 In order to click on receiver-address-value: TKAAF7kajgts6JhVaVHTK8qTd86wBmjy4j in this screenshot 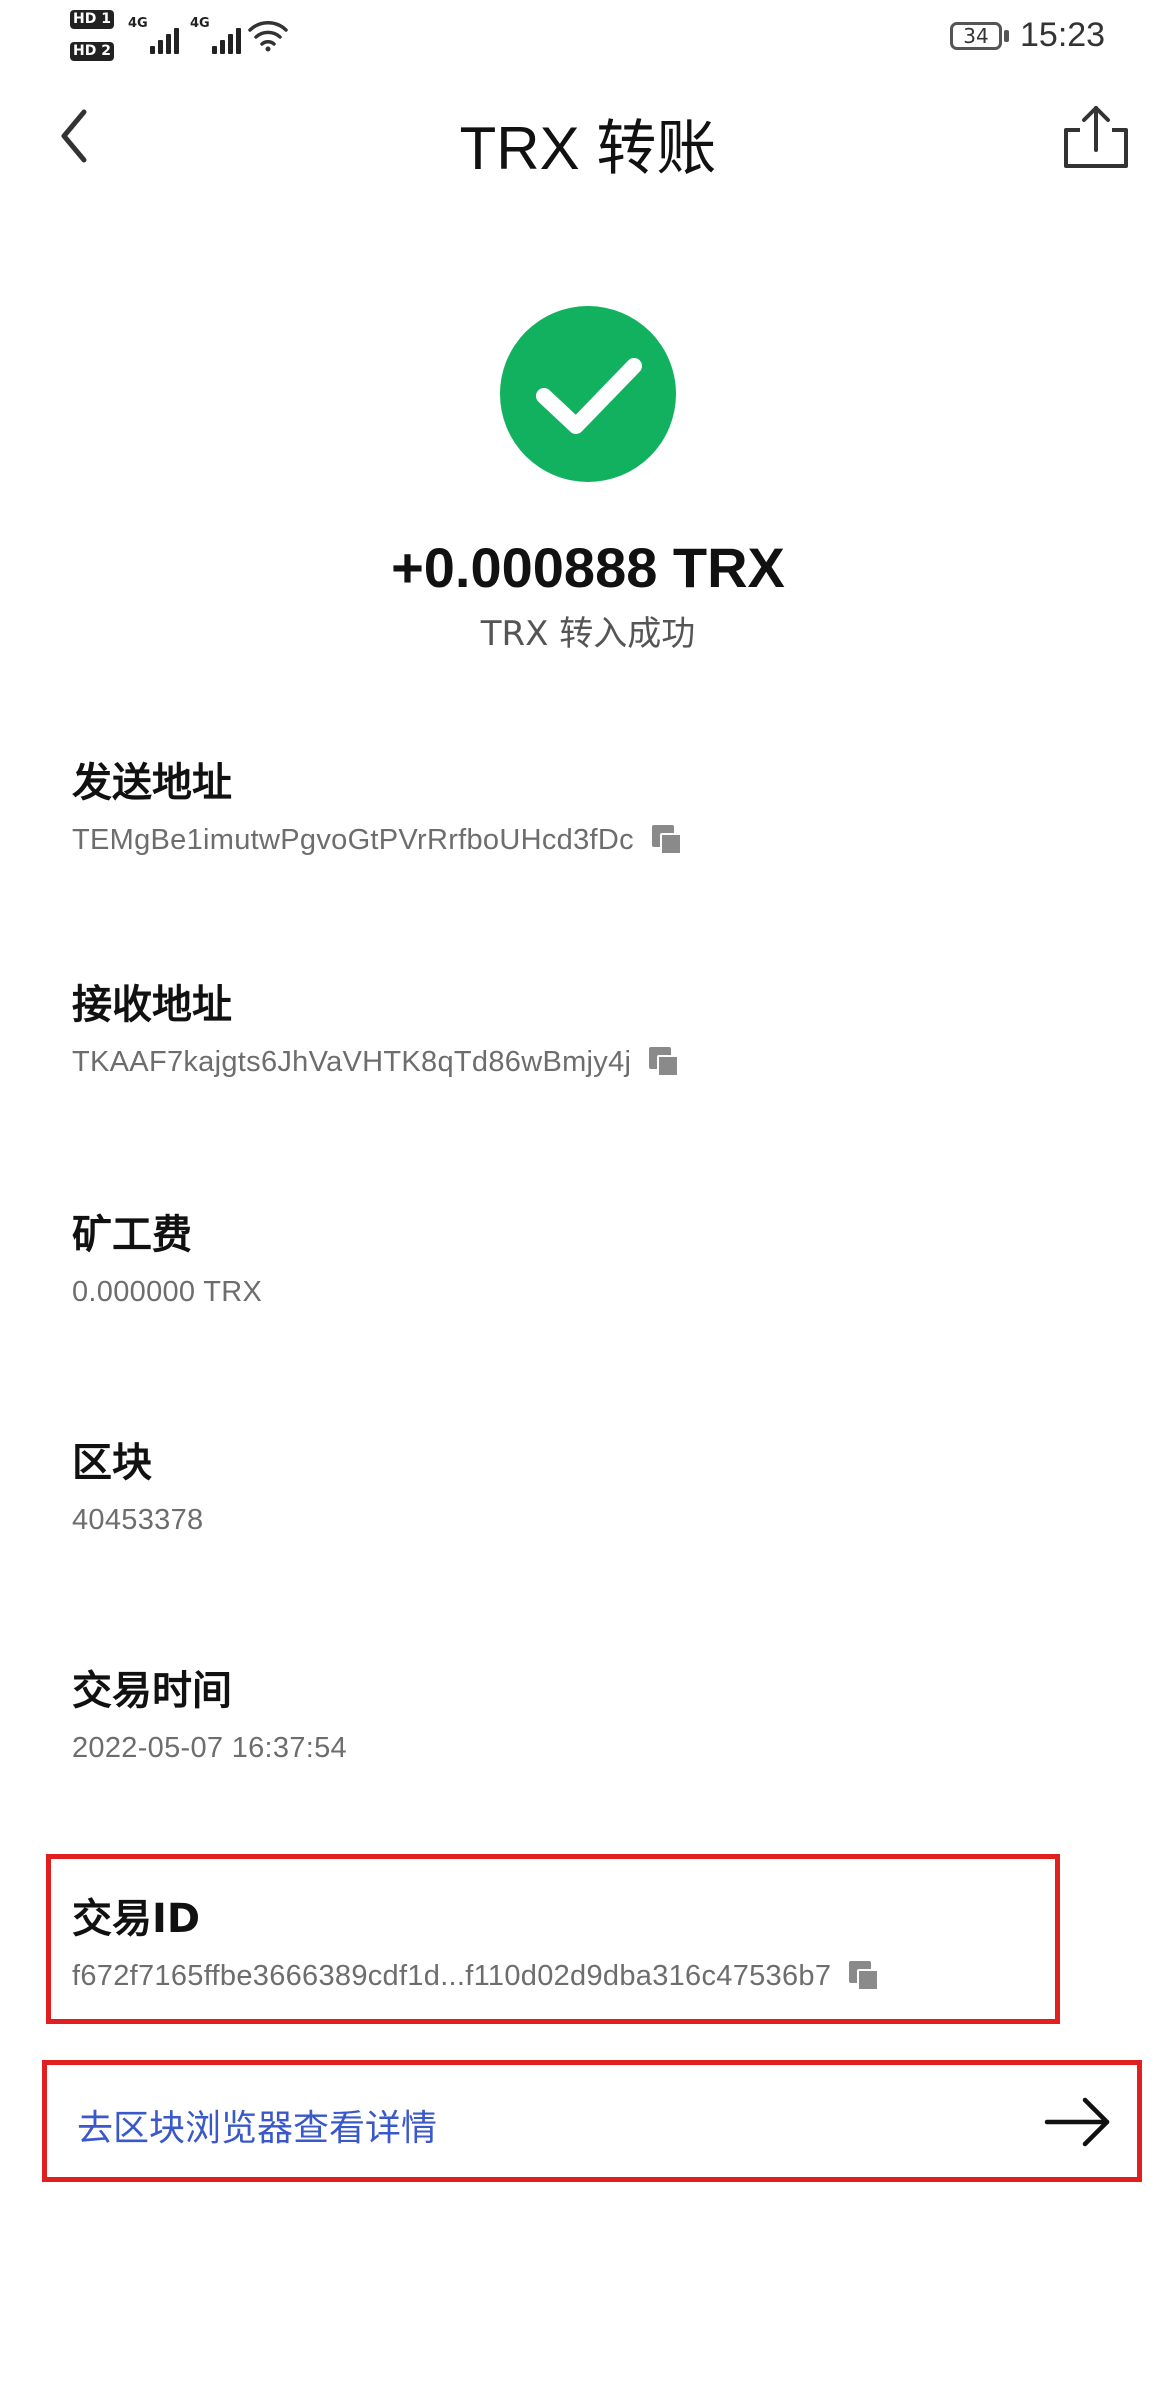, I will do `click(352, 1062)`.